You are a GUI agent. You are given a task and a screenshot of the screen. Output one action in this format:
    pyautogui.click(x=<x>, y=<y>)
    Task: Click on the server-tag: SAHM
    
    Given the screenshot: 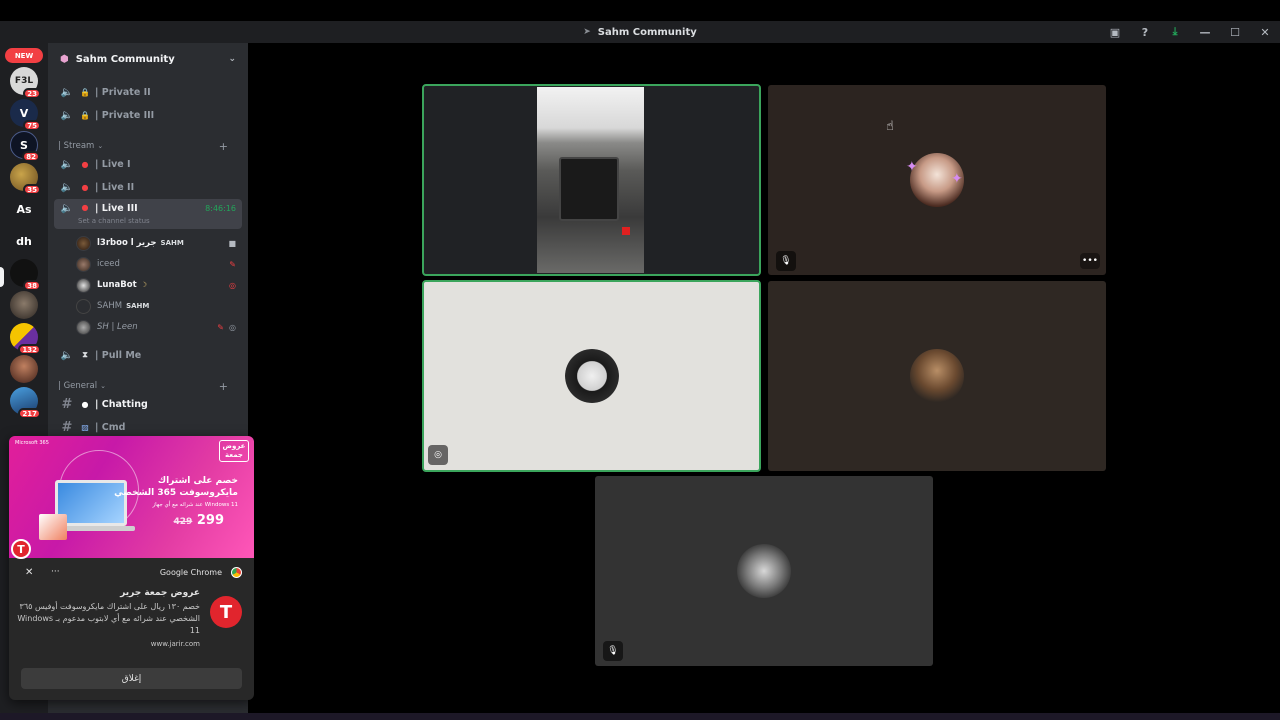 What is the action you would take?
    pyautogui.click(x=138, y=306)
    